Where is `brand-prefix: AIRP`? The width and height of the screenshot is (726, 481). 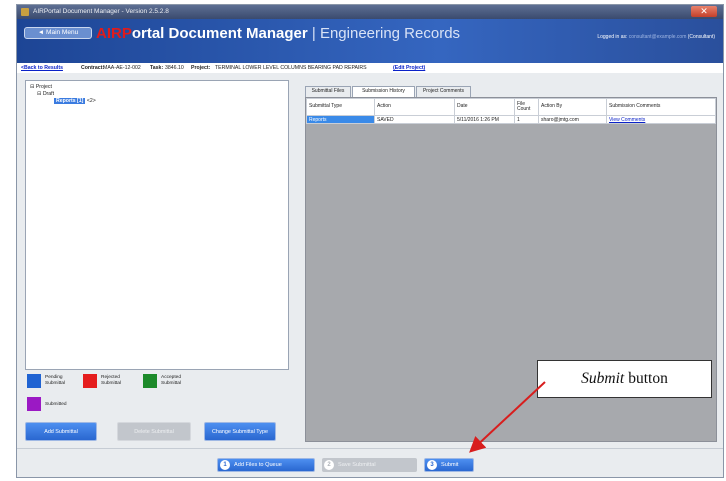 brand-prefix: AIRP is located at coordinates (114, 33).